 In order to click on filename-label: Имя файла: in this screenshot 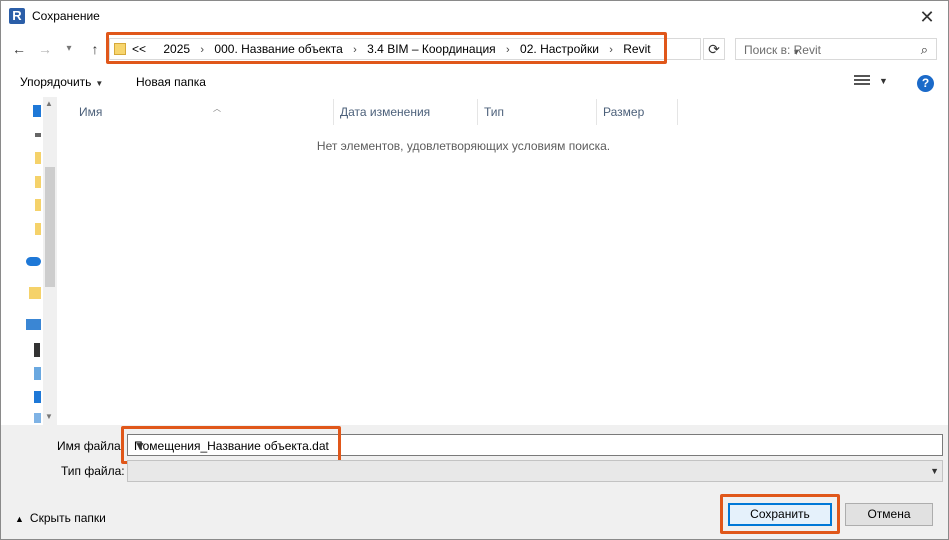, I will do `click(90, 446)`.